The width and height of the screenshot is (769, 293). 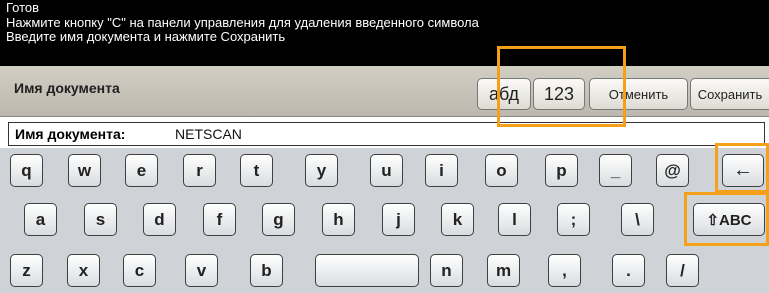 I want to click on key-q: q, so click(x=26, y=170).